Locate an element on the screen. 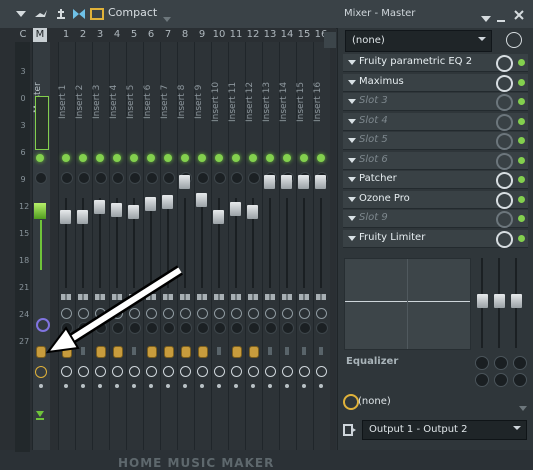 This screenshot has height=470, width=533. strip-header-3: 3 is located at coordinates (100, 35).